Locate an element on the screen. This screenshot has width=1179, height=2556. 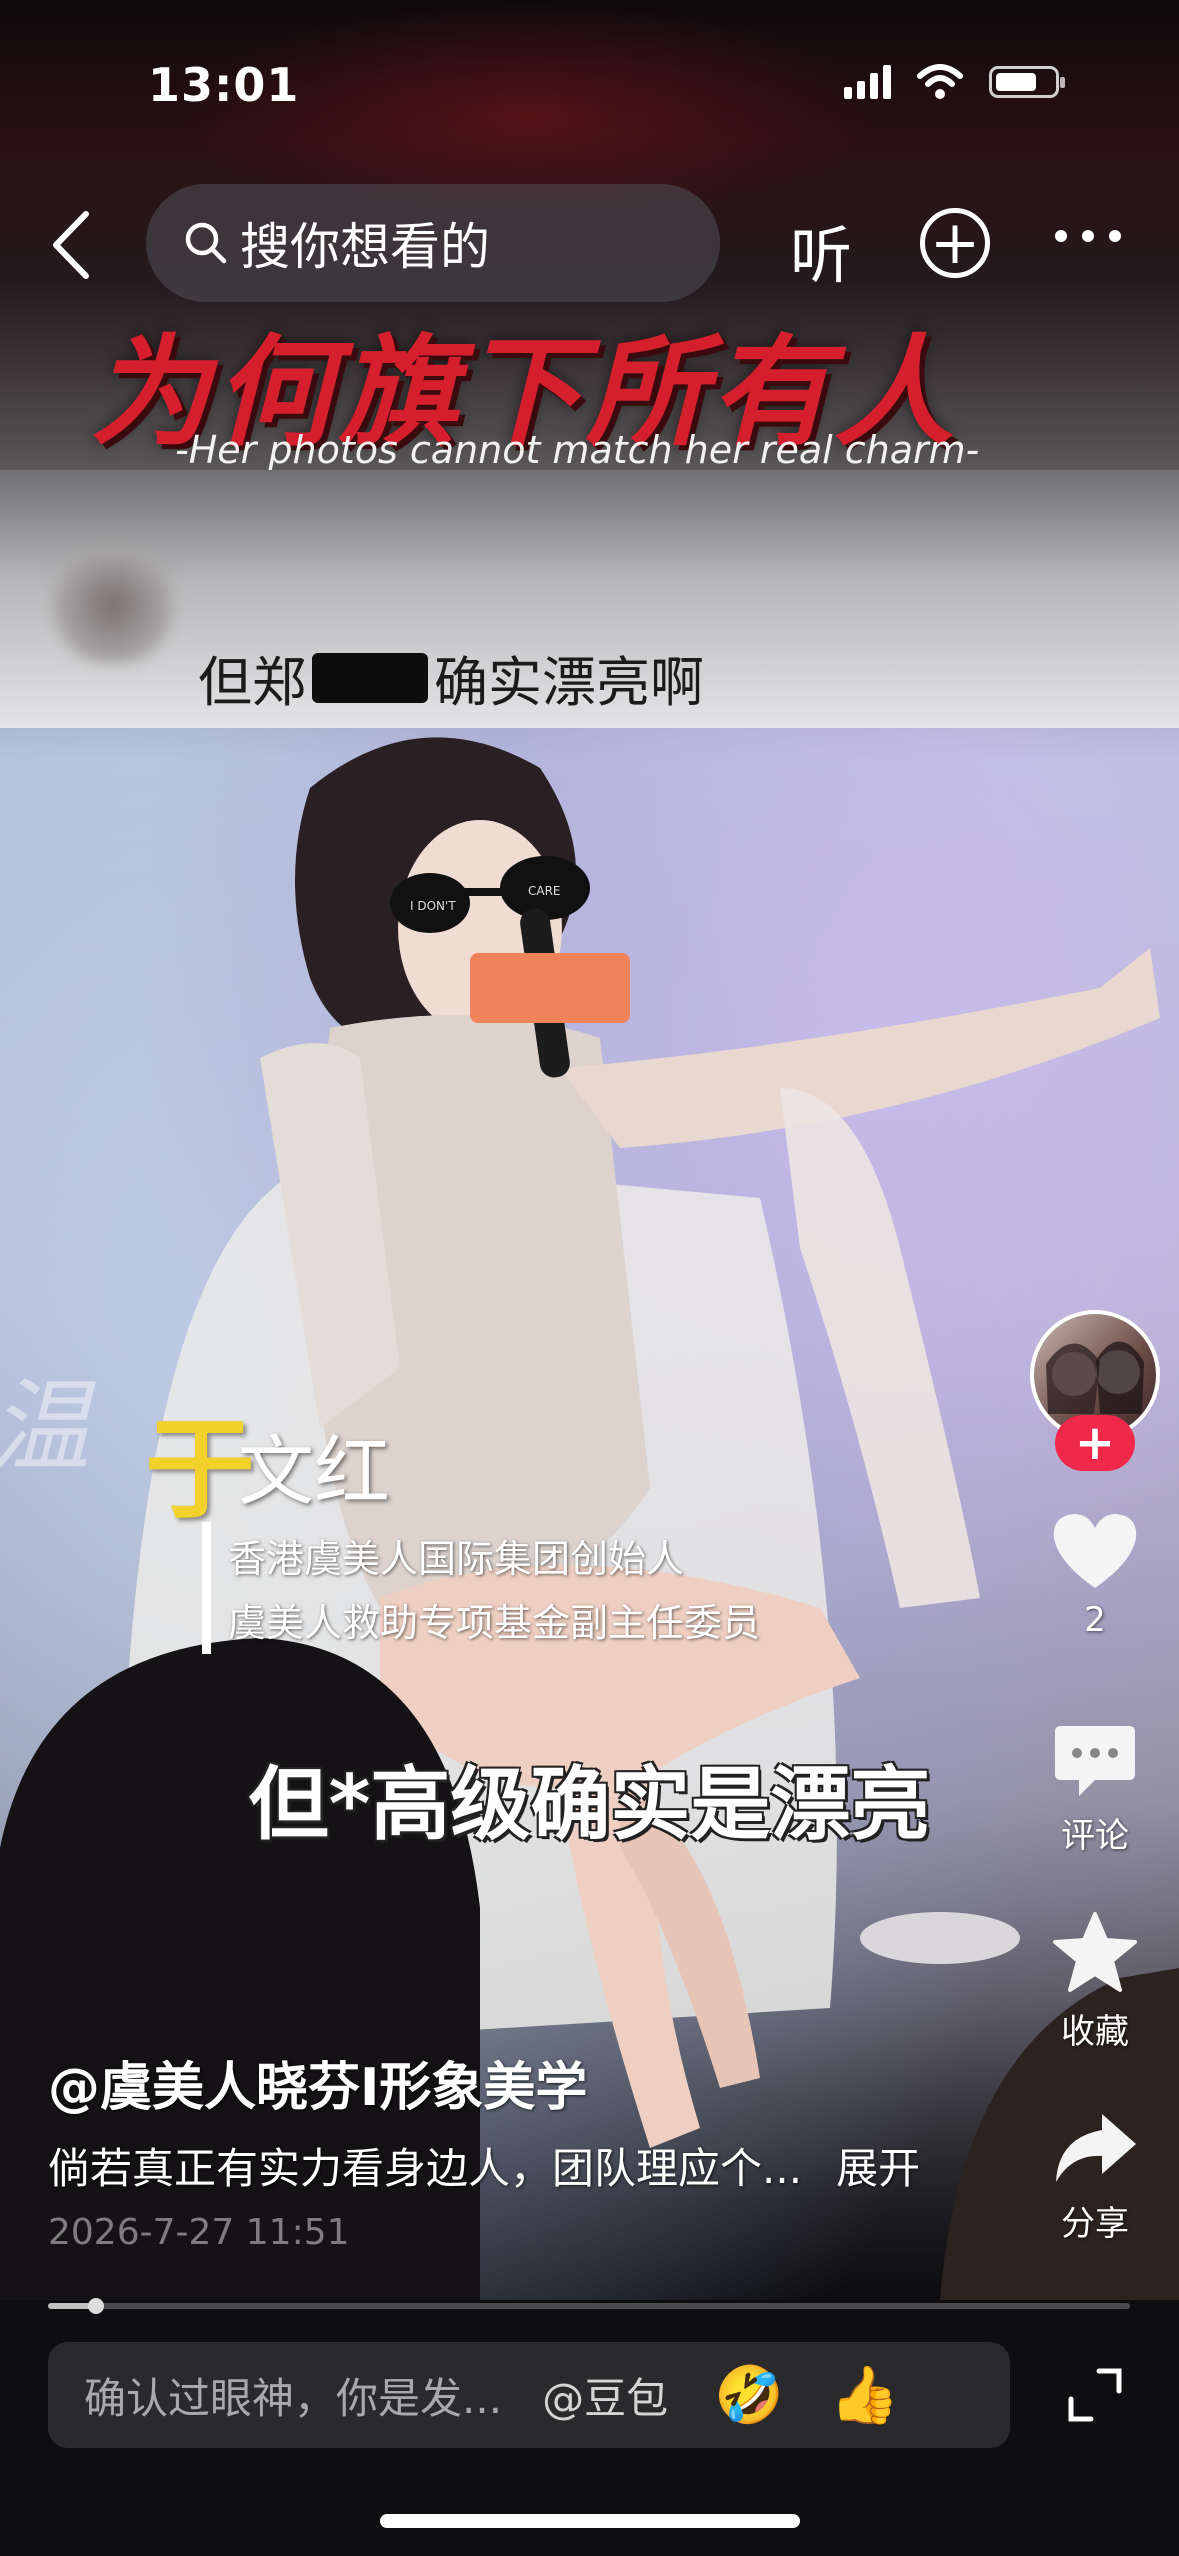
fullscreen-button is located at coordinates (1095, 2395).